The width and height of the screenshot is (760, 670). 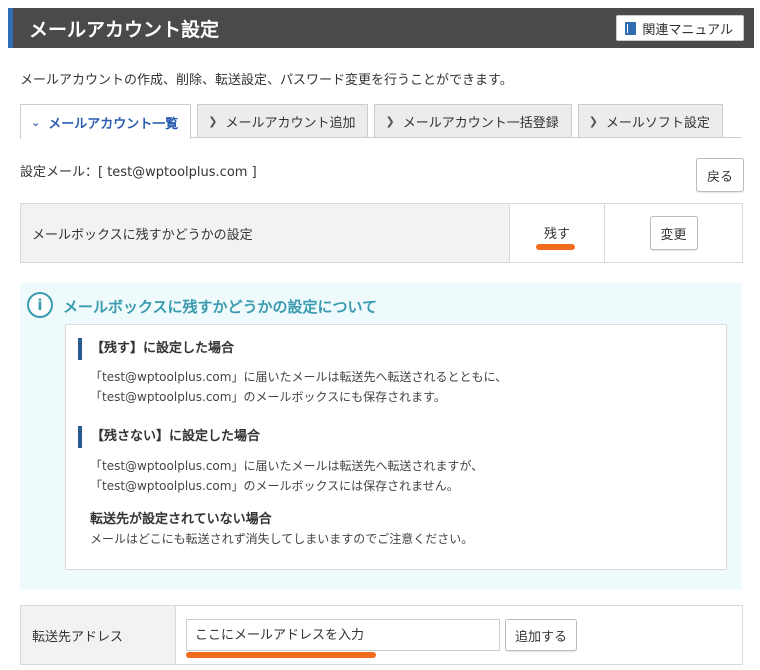 I want to click on related-manual-label: 関連マニュアル, so click(x=687, y=30).